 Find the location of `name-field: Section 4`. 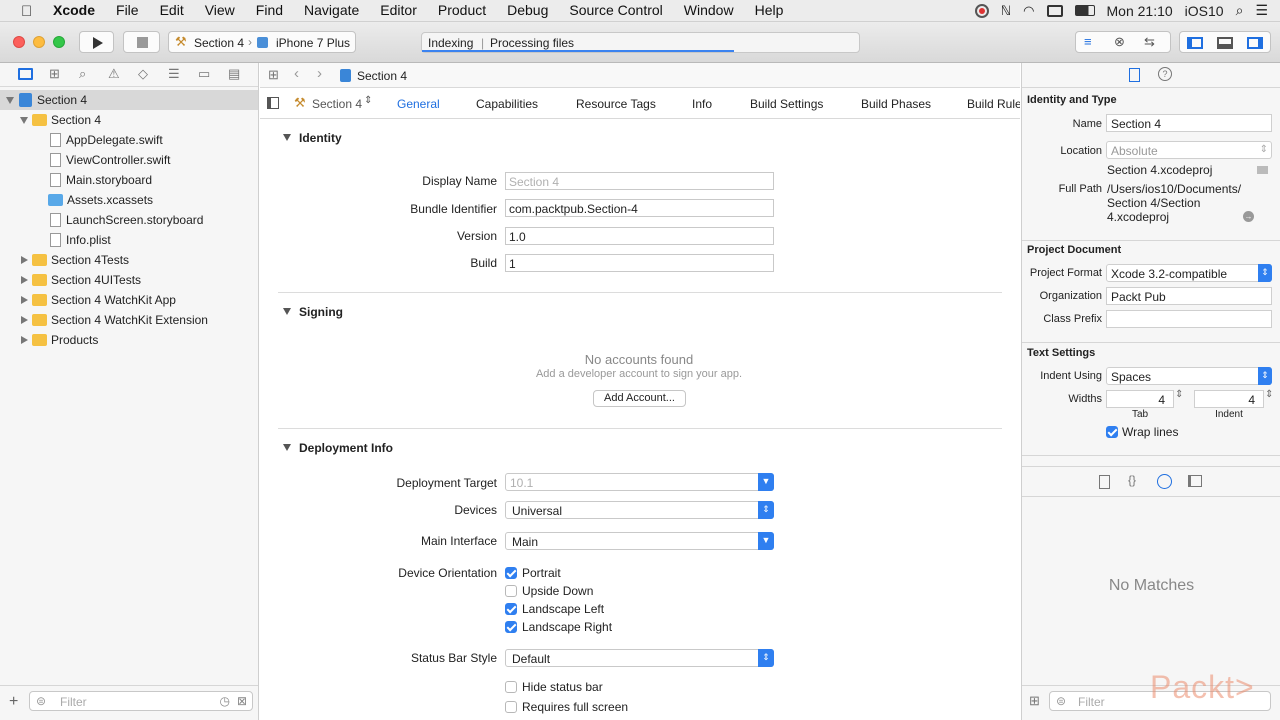

name-field: Section 4 is located at coordinates (1189, 123).